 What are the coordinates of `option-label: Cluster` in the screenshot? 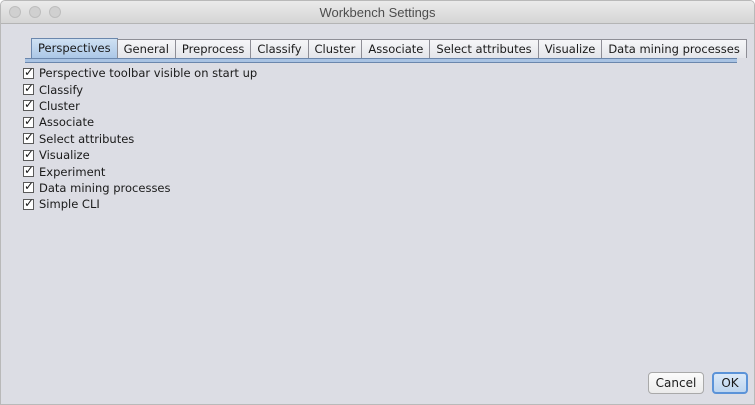 It's located at (59, 105).